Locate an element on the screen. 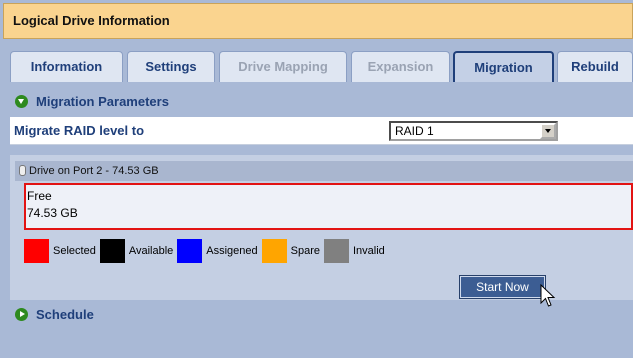 Image resolution: width=633 pixels, height=358 pixels. legend-item-selected: Selected is located at coordinates (60, 251).